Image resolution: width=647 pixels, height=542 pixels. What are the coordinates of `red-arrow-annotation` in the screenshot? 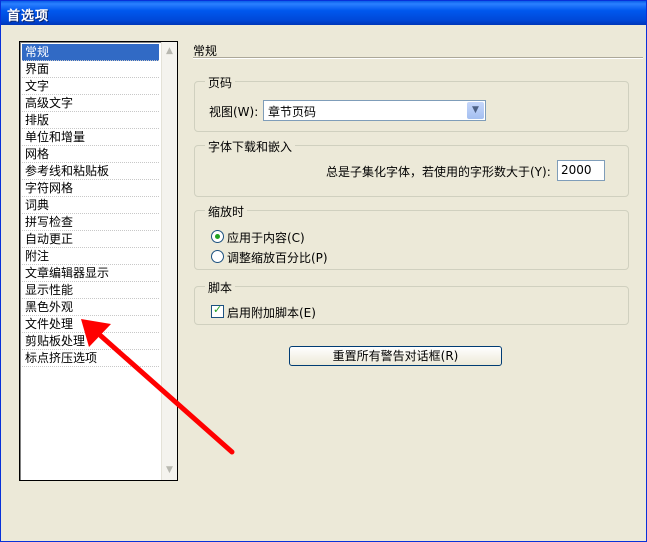 It's located at (158, 387).